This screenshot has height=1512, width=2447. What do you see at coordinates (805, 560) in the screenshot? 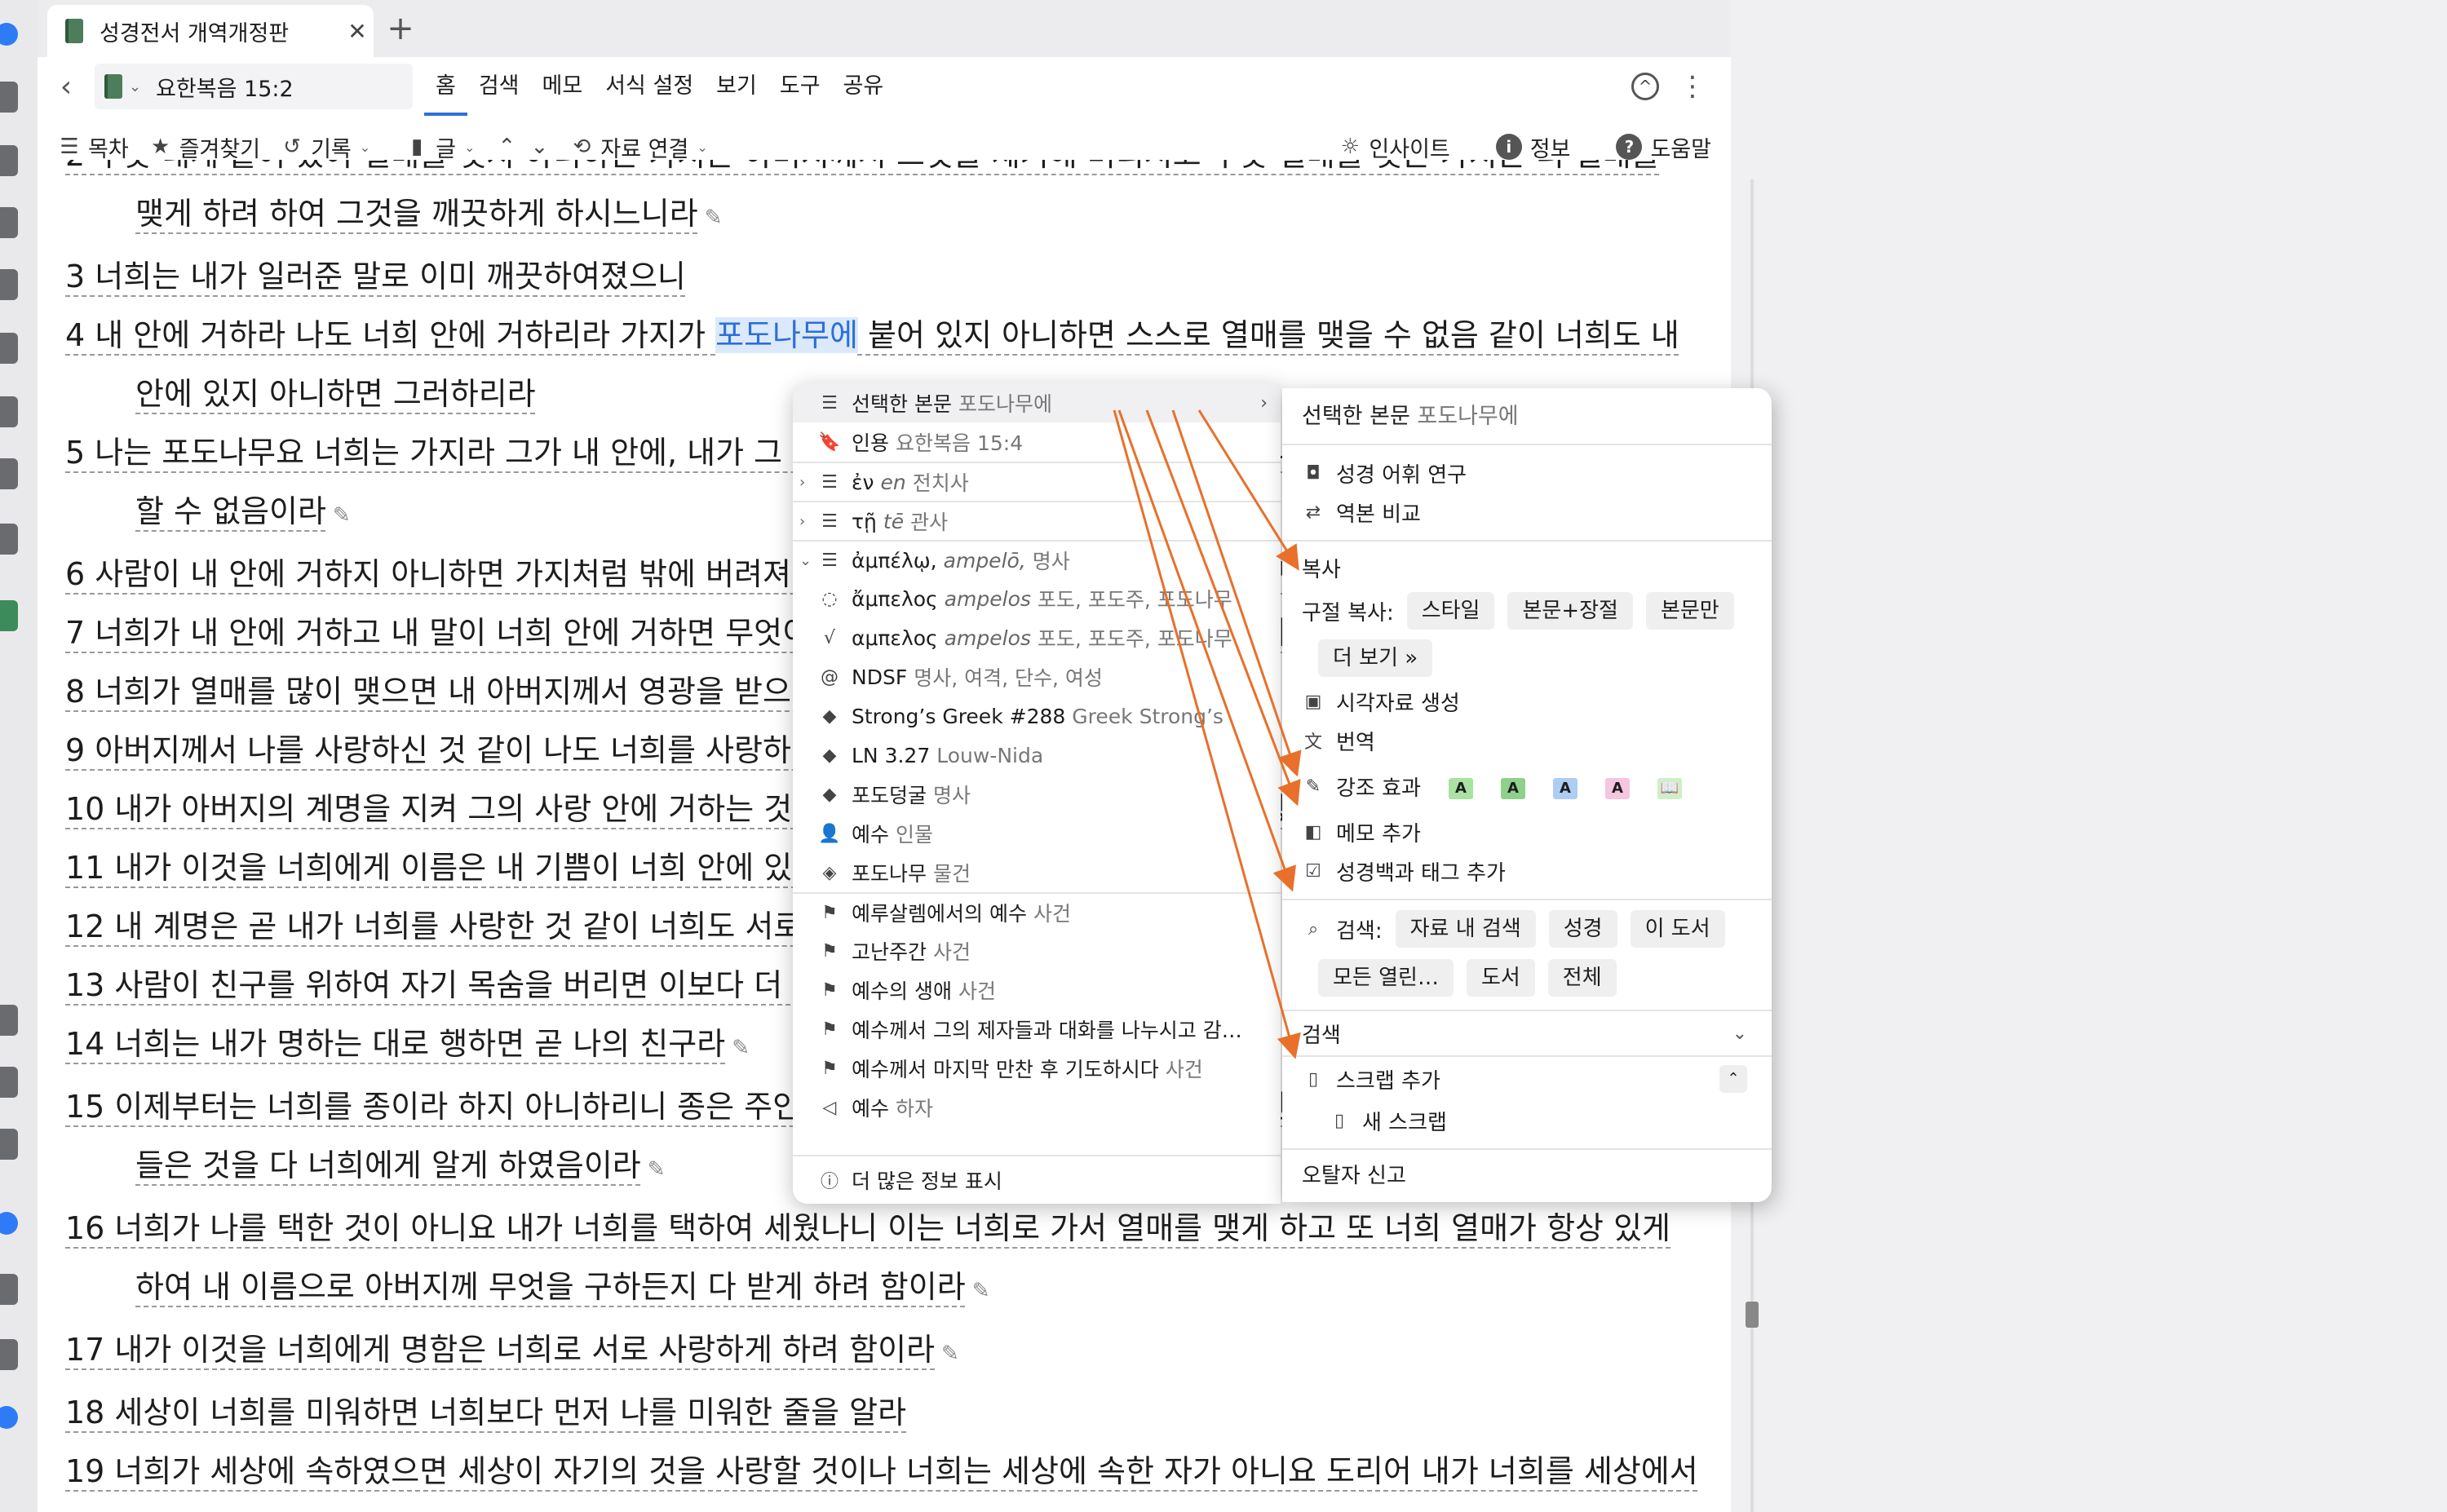
I see `expand-caret-icon: ⌄` at bounding box center [805, 560].